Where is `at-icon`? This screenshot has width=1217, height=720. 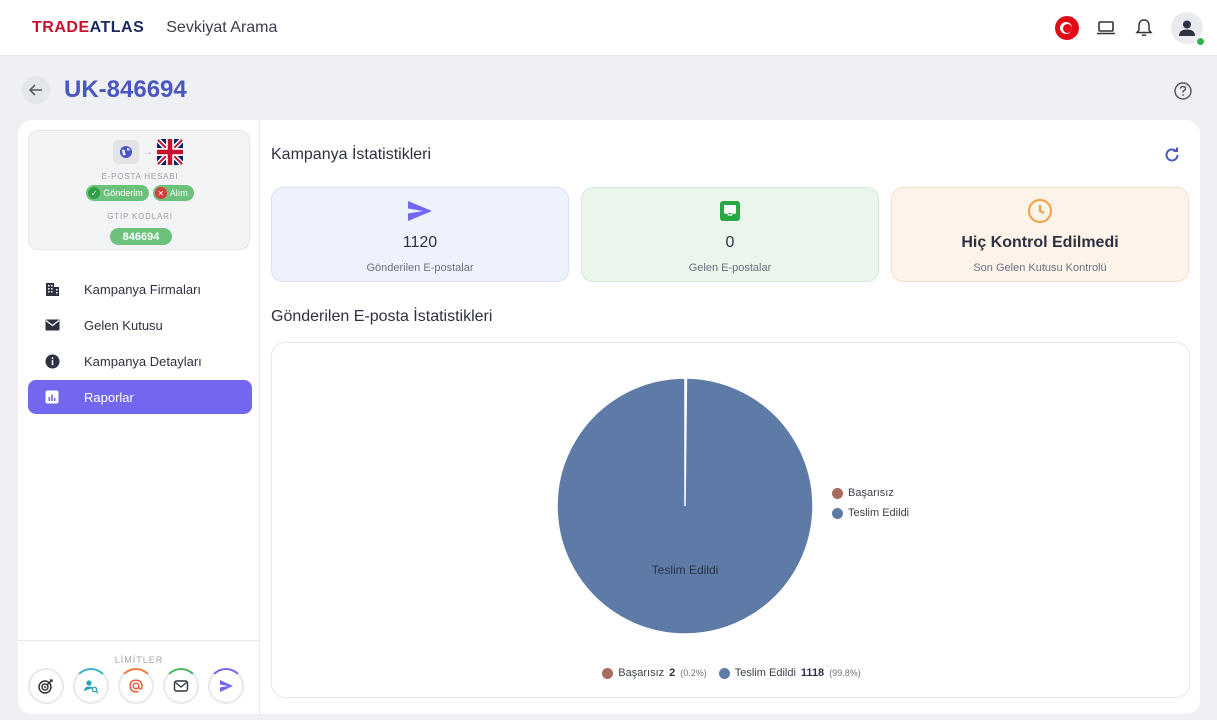 at-icon is located at coordinates (136, 686).